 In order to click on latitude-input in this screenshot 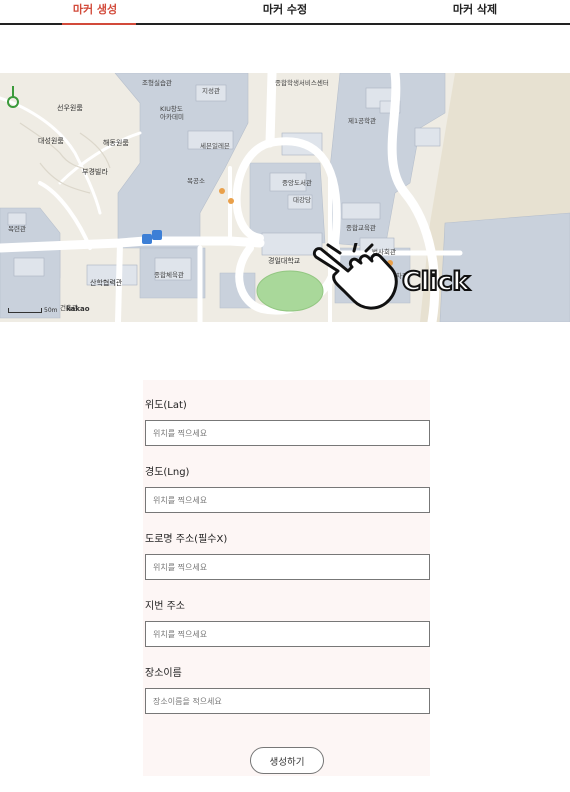, I will do `click(287, 433)`.